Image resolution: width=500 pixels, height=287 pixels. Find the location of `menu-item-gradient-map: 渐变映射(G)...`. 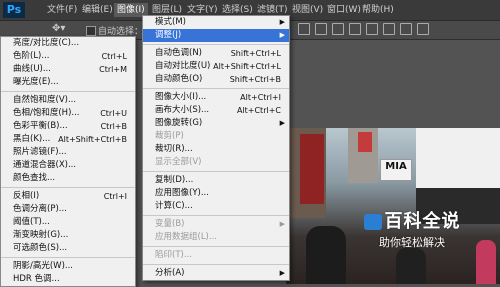

menu-item-gradient-map: 渐变映射(G)... is located at coordinates (68, 235).